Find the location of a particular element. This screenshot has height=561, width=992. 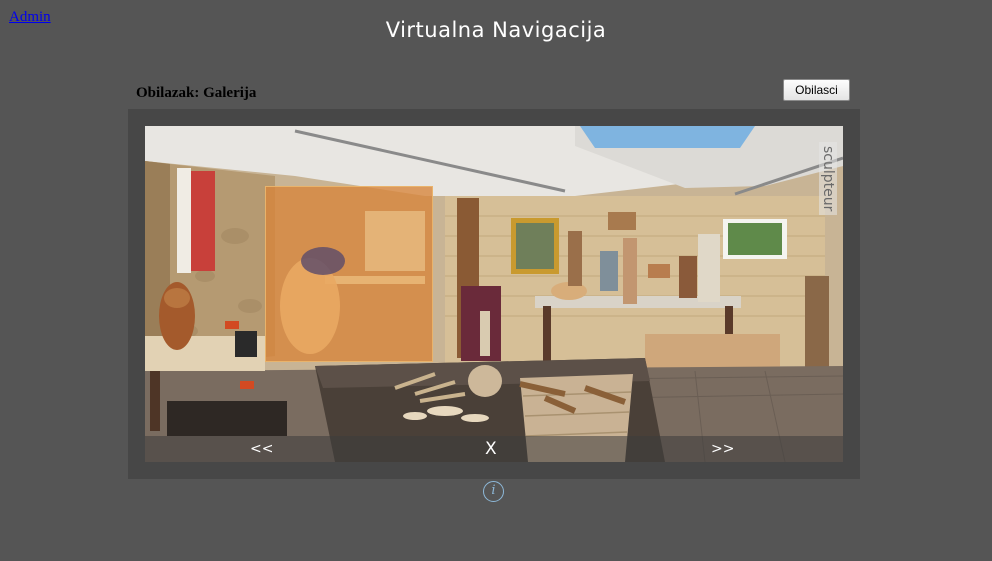

previous-button: << is located at coordinates (261, 449).